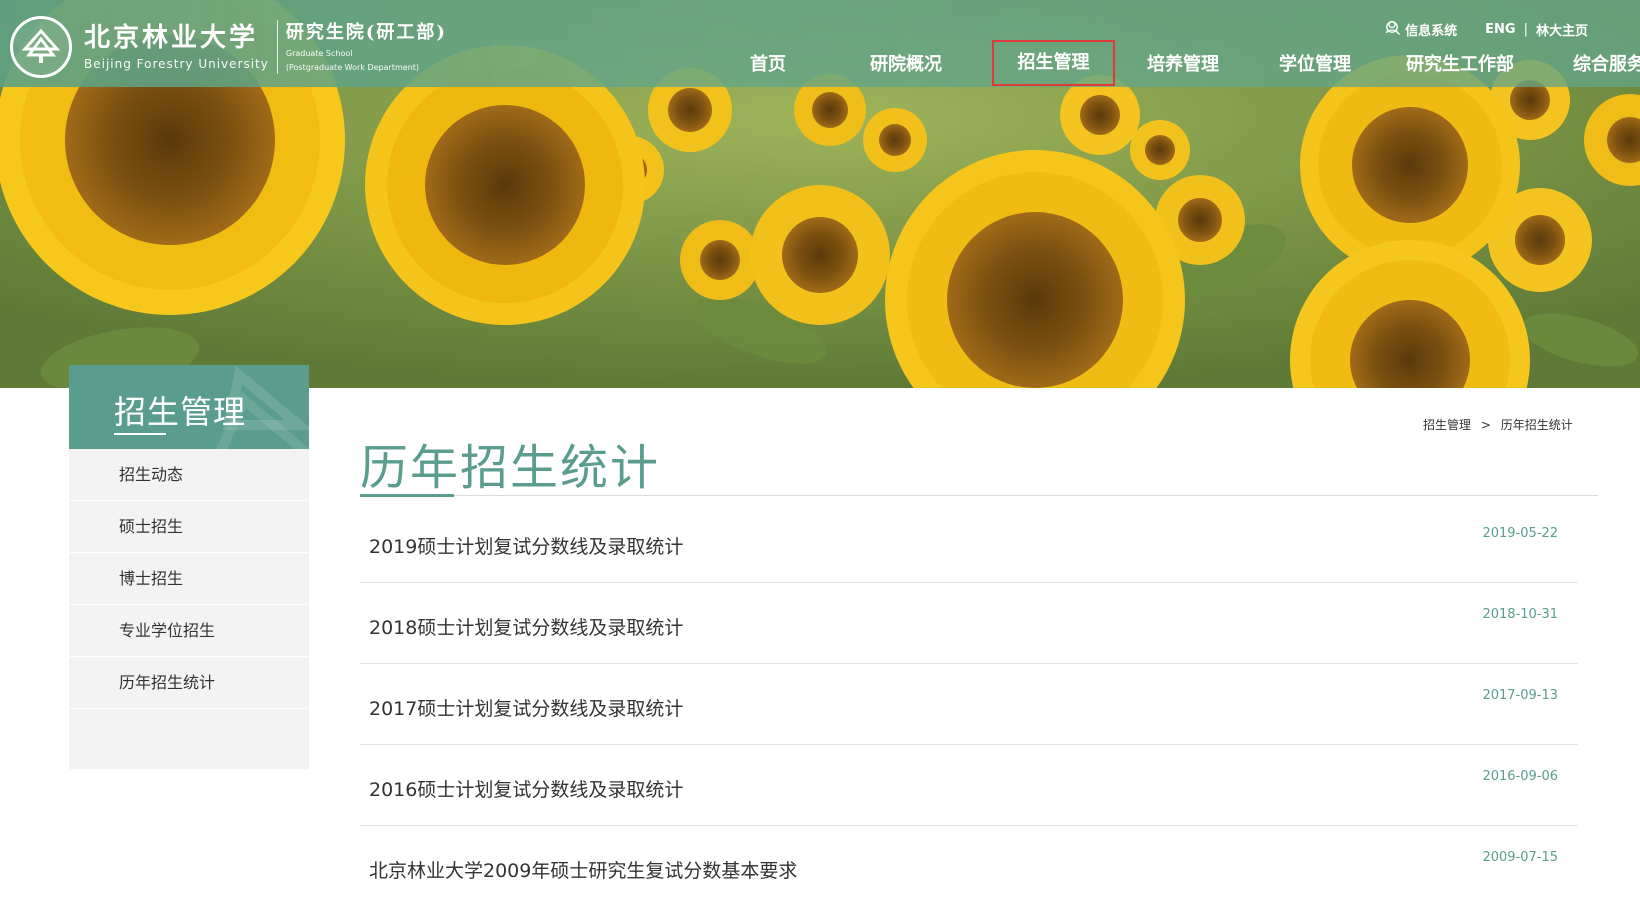 This screenshot has height=907, width=1640. What do you see at coordinates (1600, 65) in the screenshot?
I see `nav-services: 综合服务` at bounding box center [1600, 65].